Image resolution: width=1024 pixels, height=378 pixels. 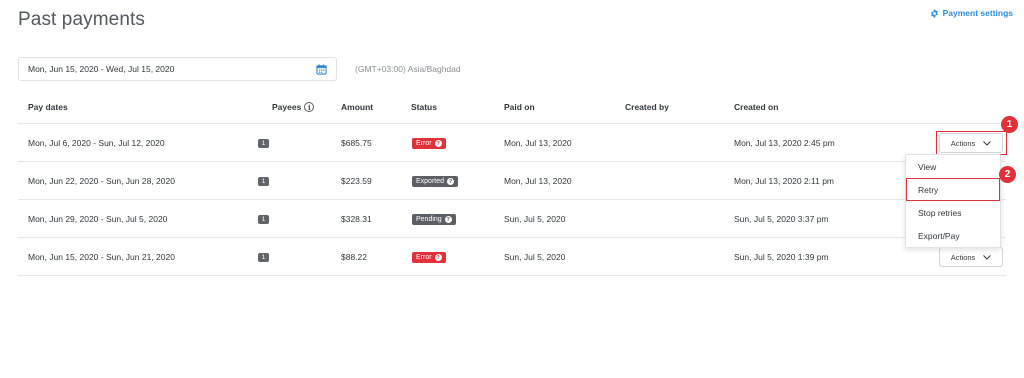 What do you see at coordinates (934, 13) in the screenshot?
I see `gear-icon` at bounding box center [934, 13].